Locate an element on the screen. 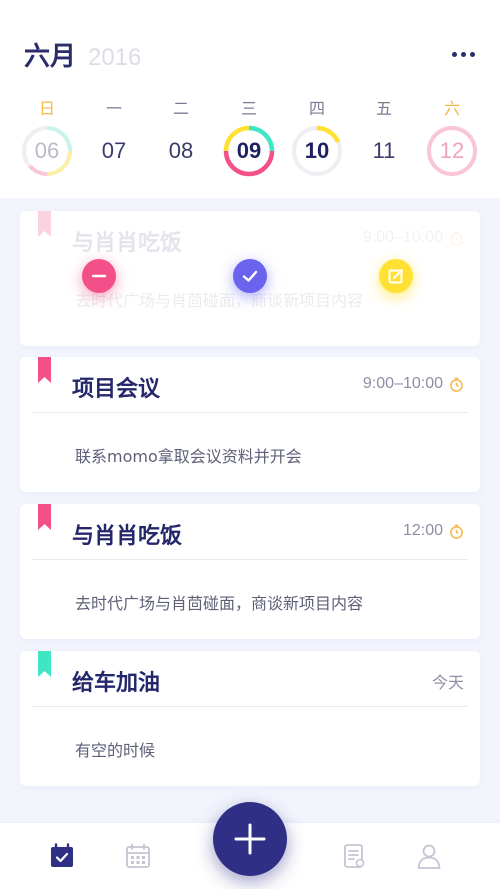  weekday-label: 六 is located at coordinates (451, 108).